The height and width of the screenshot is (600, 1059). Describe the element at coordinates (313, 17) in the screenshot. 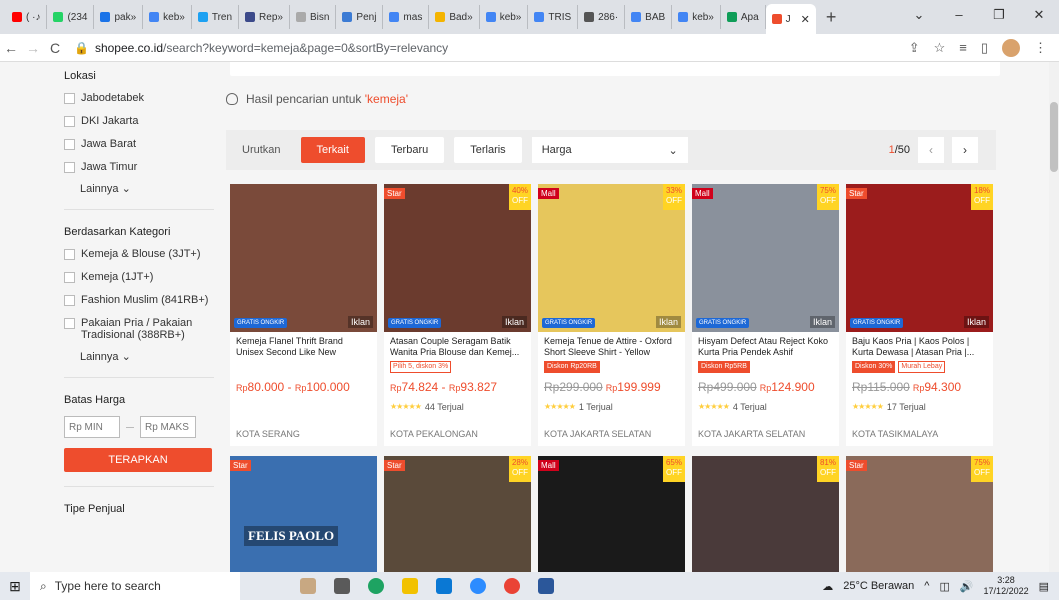

I see `browser-tab: Bisn` at that location.